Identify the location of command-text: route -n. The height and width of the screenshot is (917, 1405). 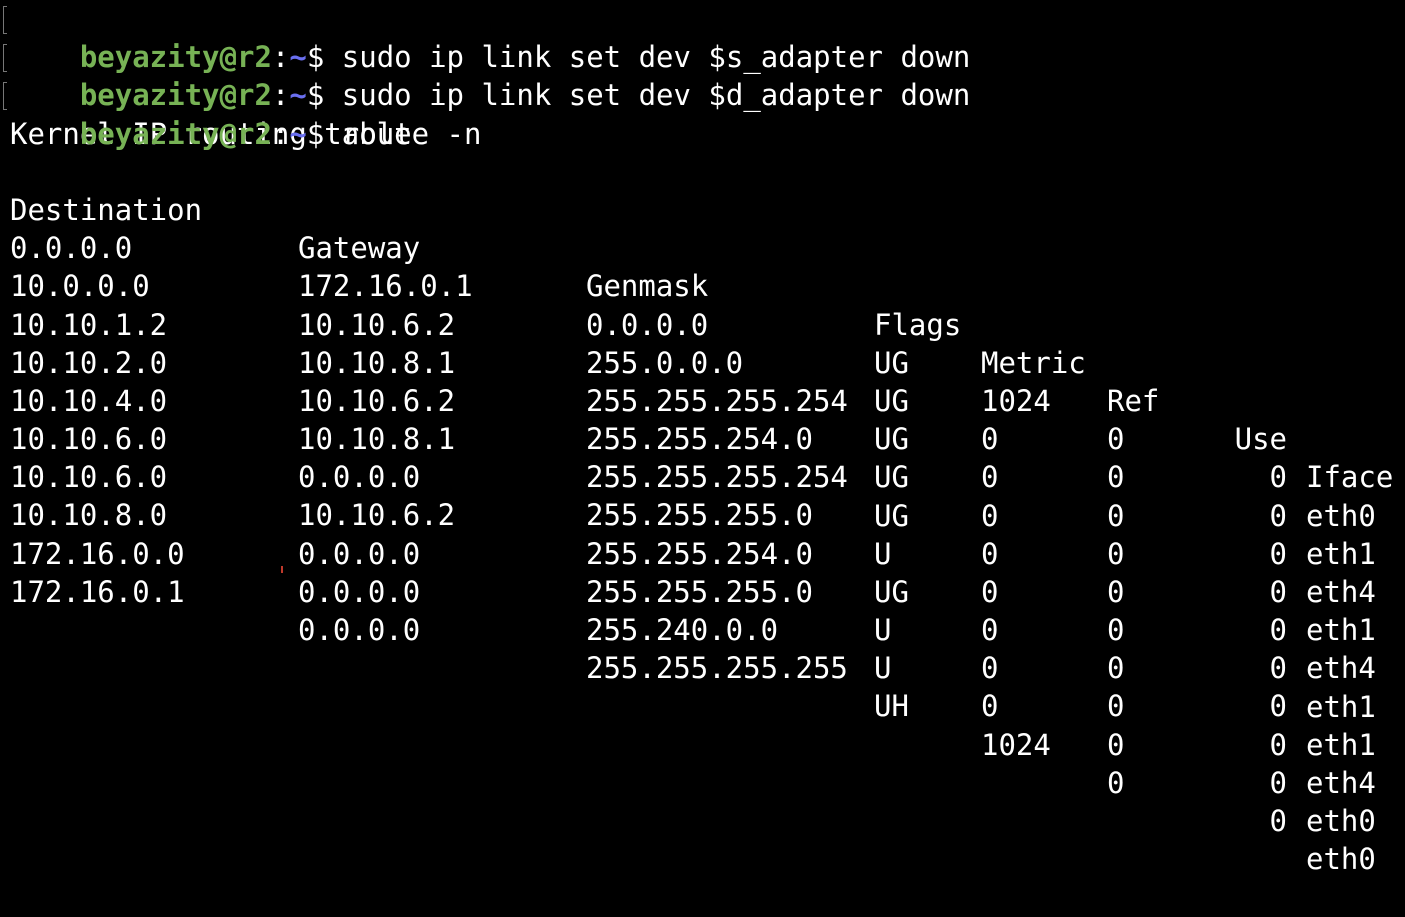
(403, 133).